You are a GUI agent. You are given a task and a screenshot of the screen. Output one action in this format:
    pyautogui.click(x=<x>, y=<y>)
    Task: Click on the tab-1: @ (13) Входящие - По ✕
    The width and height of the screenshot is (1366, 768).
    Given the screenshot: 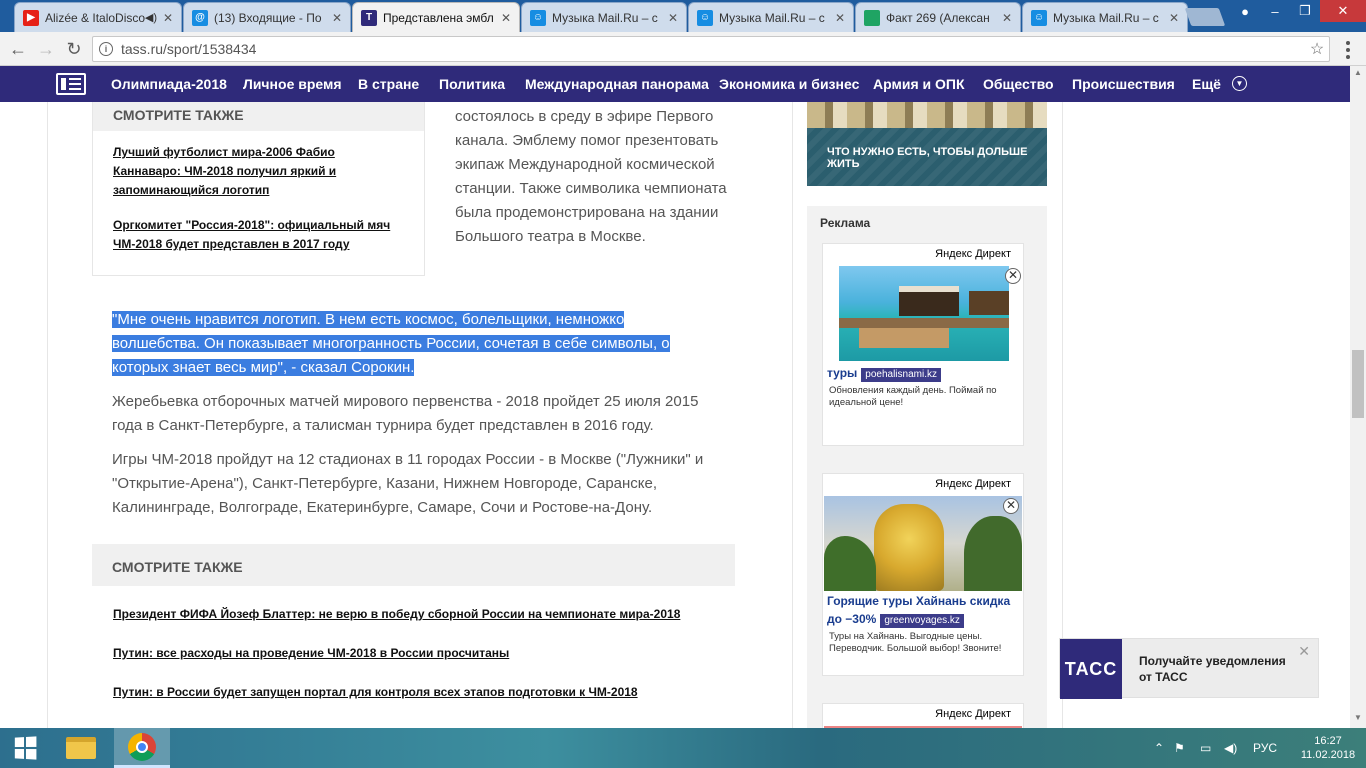 What is the action you would take?
    pyautogui.click(x=267, y=17)
    